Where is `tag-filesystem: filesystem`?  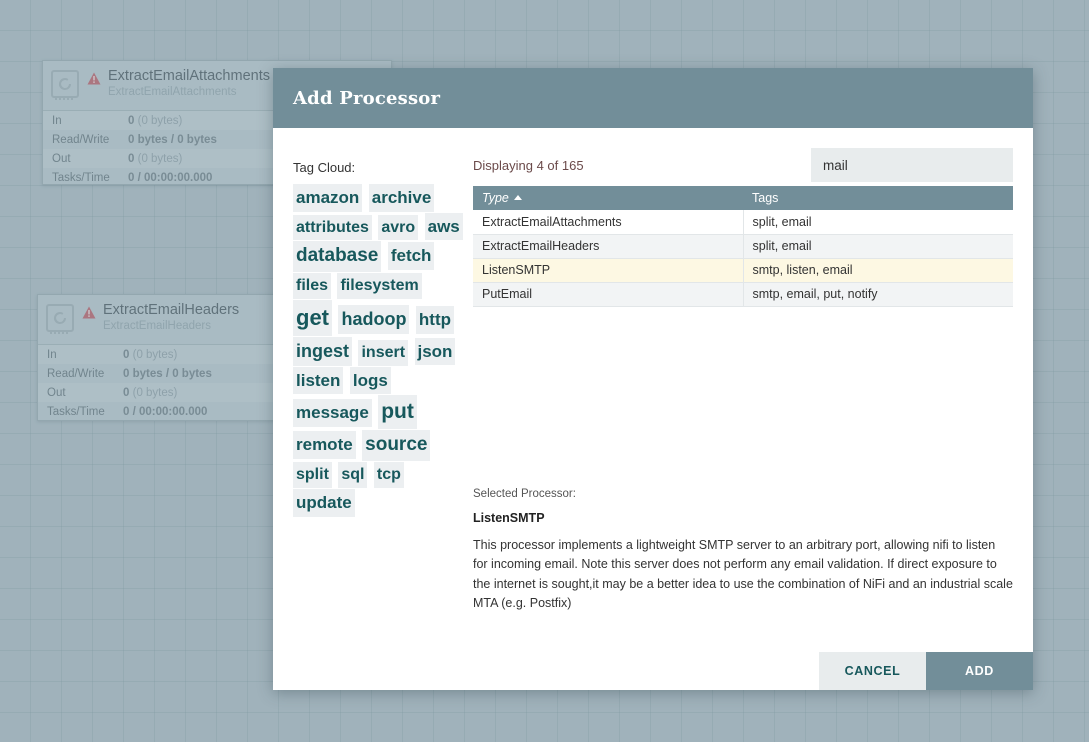
tag-filesystem: filesystem is located at coordinates (379, 286).